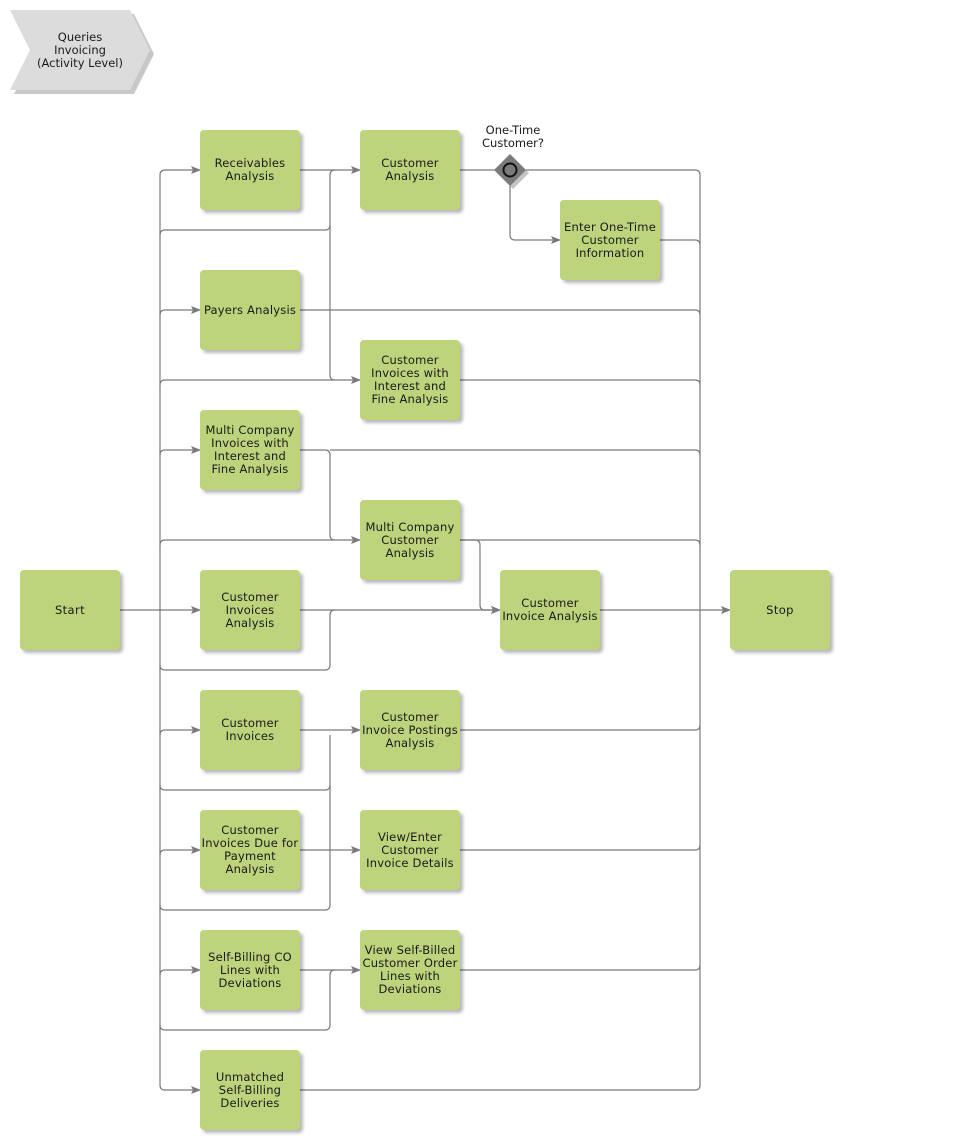 The image size is (964, 1140). I want to click on task-stop: Stop, so click(780, 610).